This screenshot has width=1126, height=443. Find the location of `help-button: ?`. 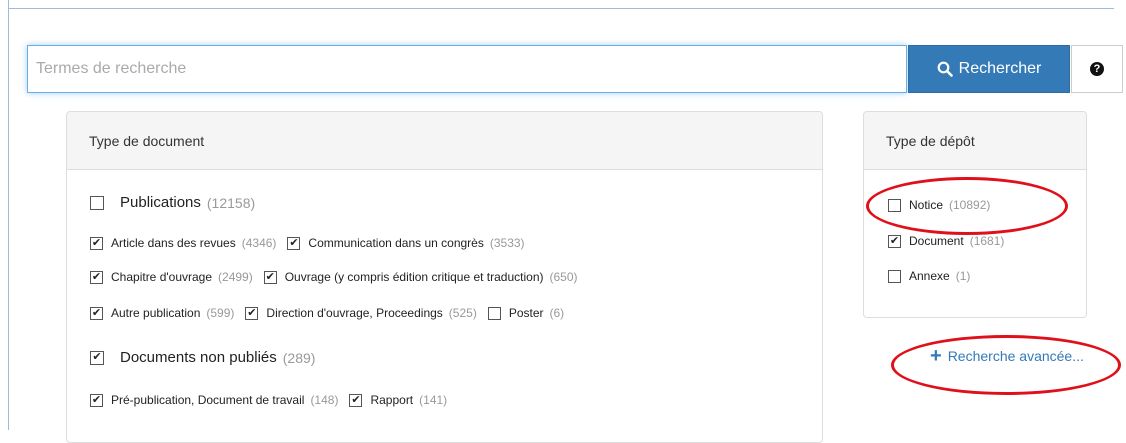

help-button: ? is located at coordinates (1097, 69).